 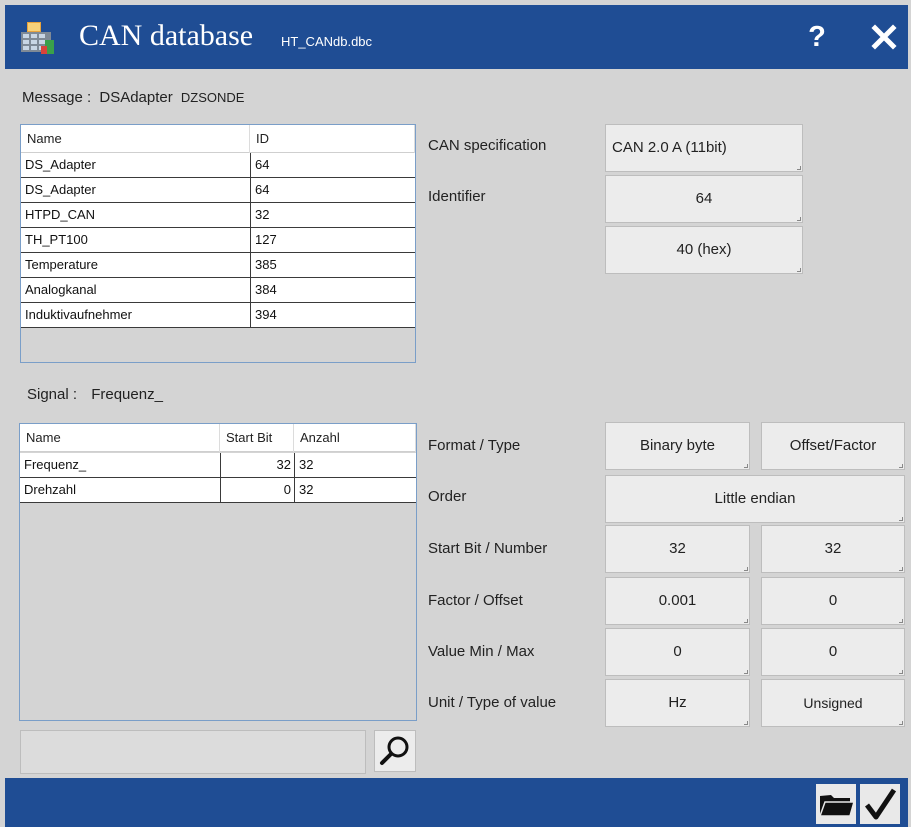 What do you see at coordinates (193, 752) in the screenshot?
I see `search-input` at bounding box center [193, 752].